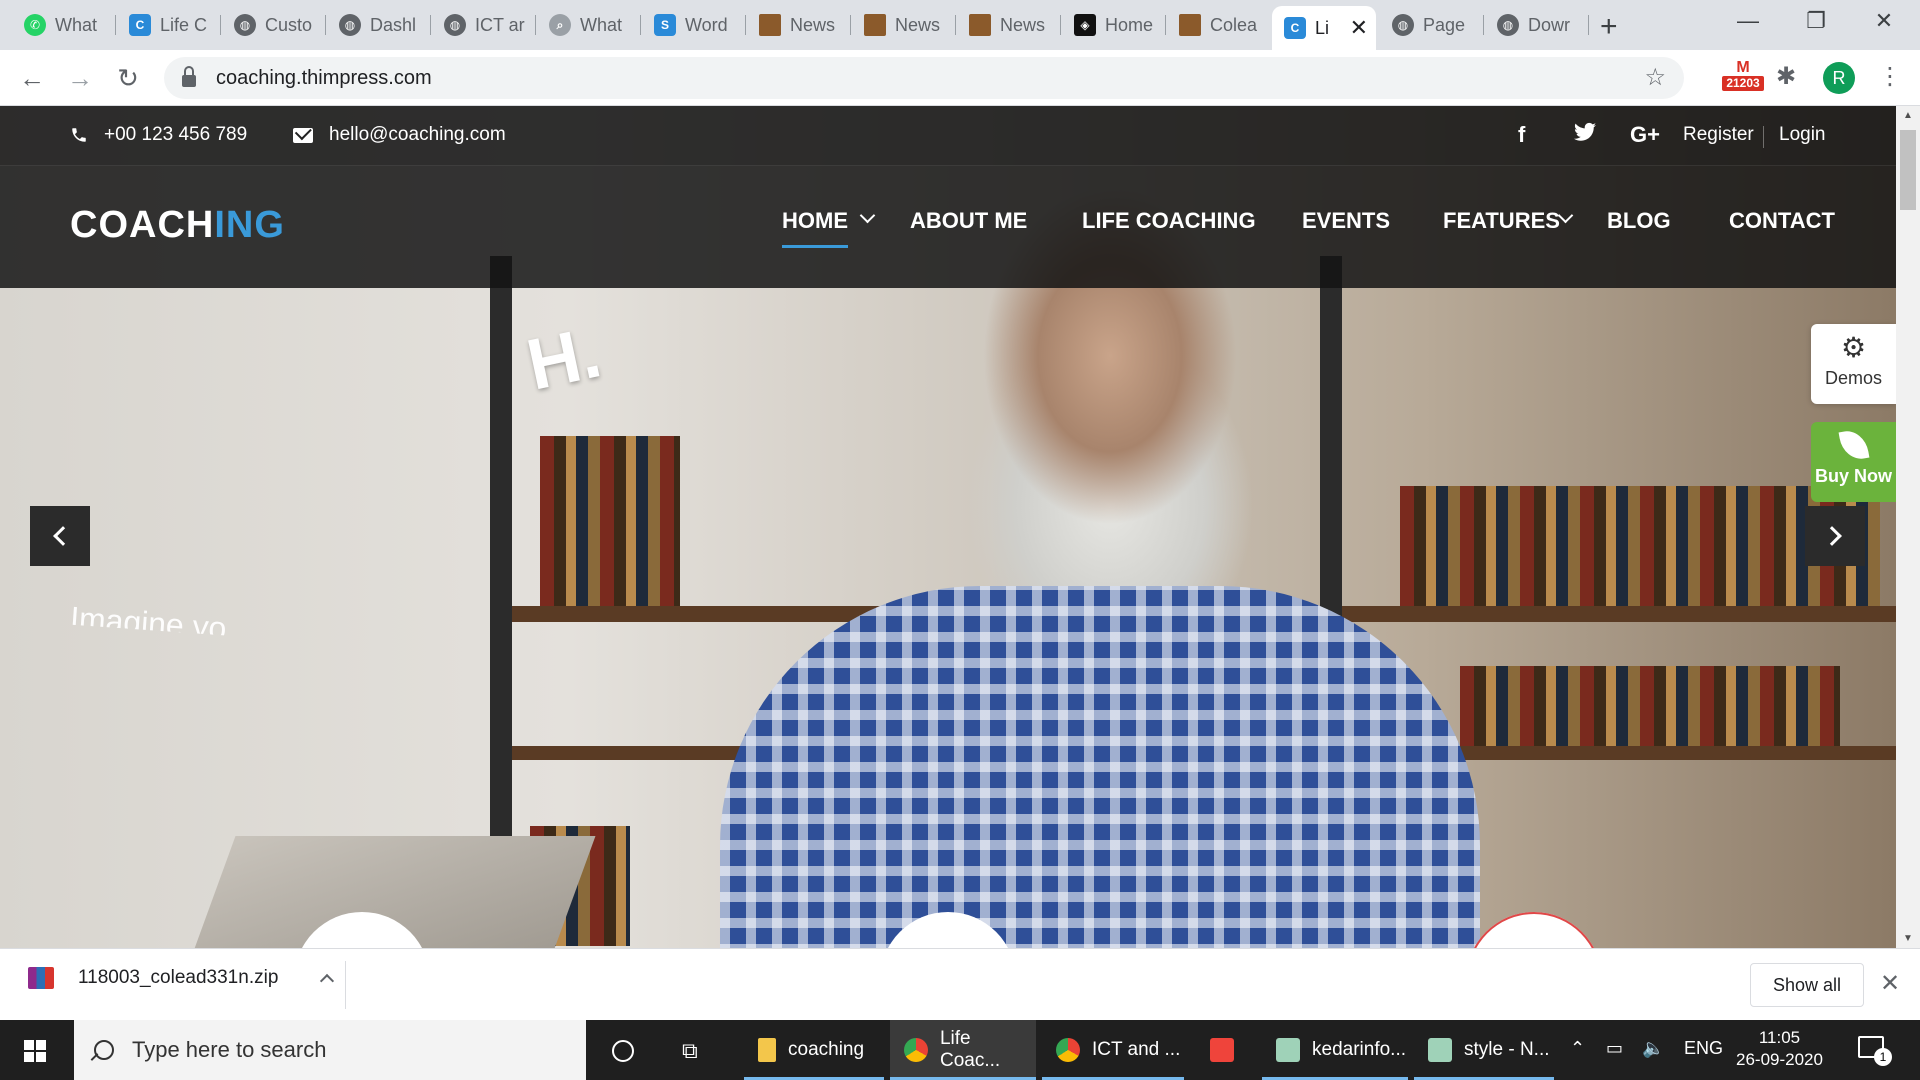  I want to click on avatar: R, so click(1839, 78).